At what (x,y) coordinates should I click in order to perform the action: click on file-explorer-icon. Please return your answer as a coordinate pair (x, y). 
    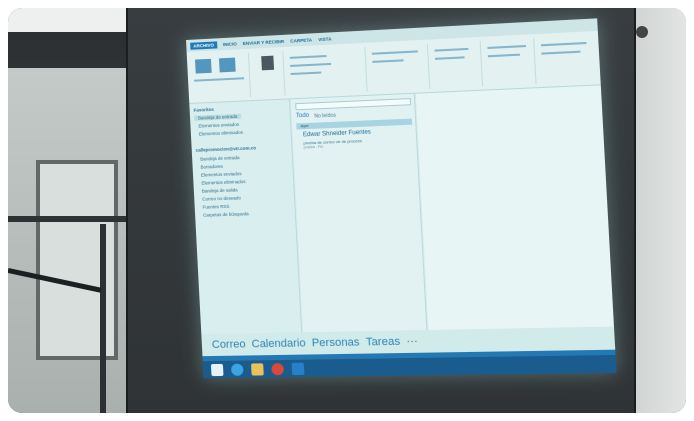
    Looking at the image, I should click on (257, 369).